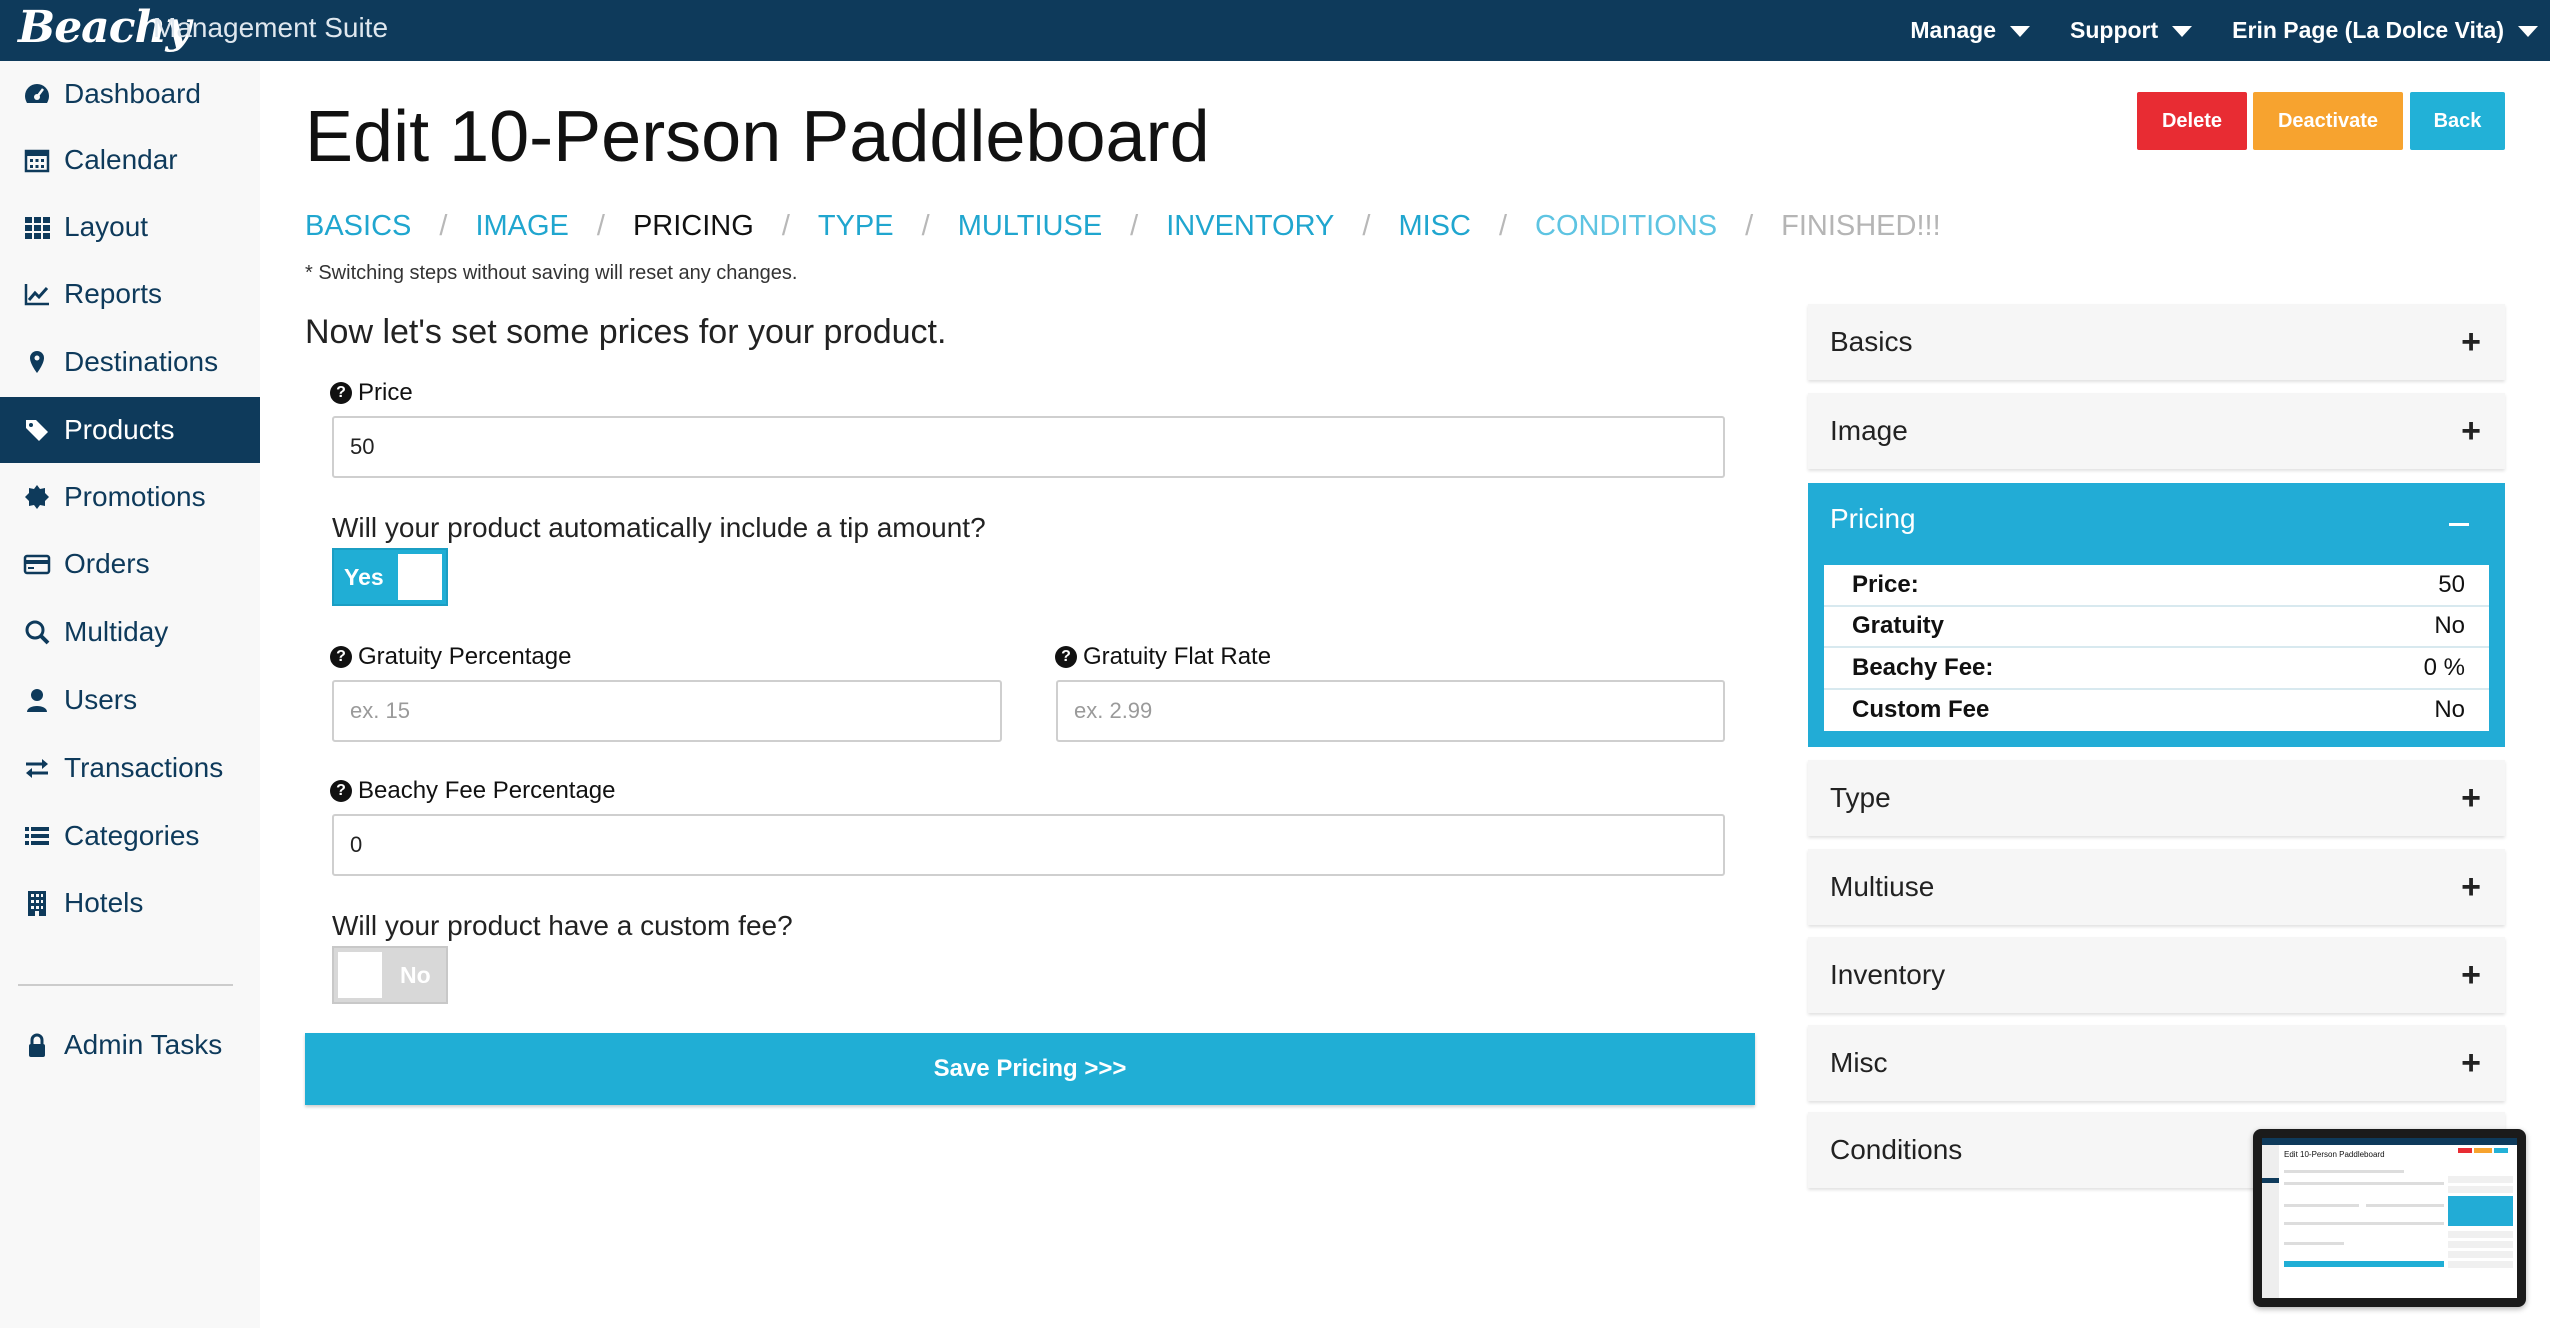 Image resolution: width=2550 pixels, height=1328 pixels. I want to click on accordion-label: Conditions, so click(1896, 1149).